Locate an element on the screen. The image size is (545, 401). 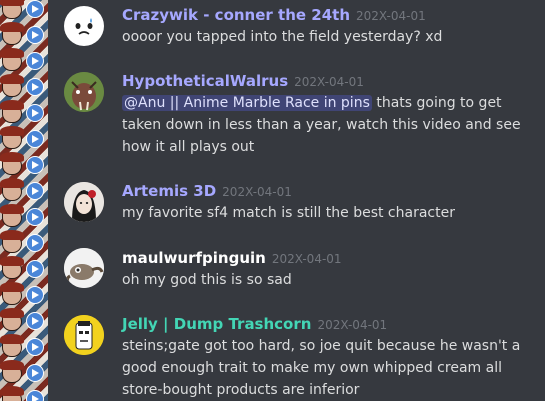
message-header: maulwurfpinguin 202X-04-01 is located at coordinates (232, 258).